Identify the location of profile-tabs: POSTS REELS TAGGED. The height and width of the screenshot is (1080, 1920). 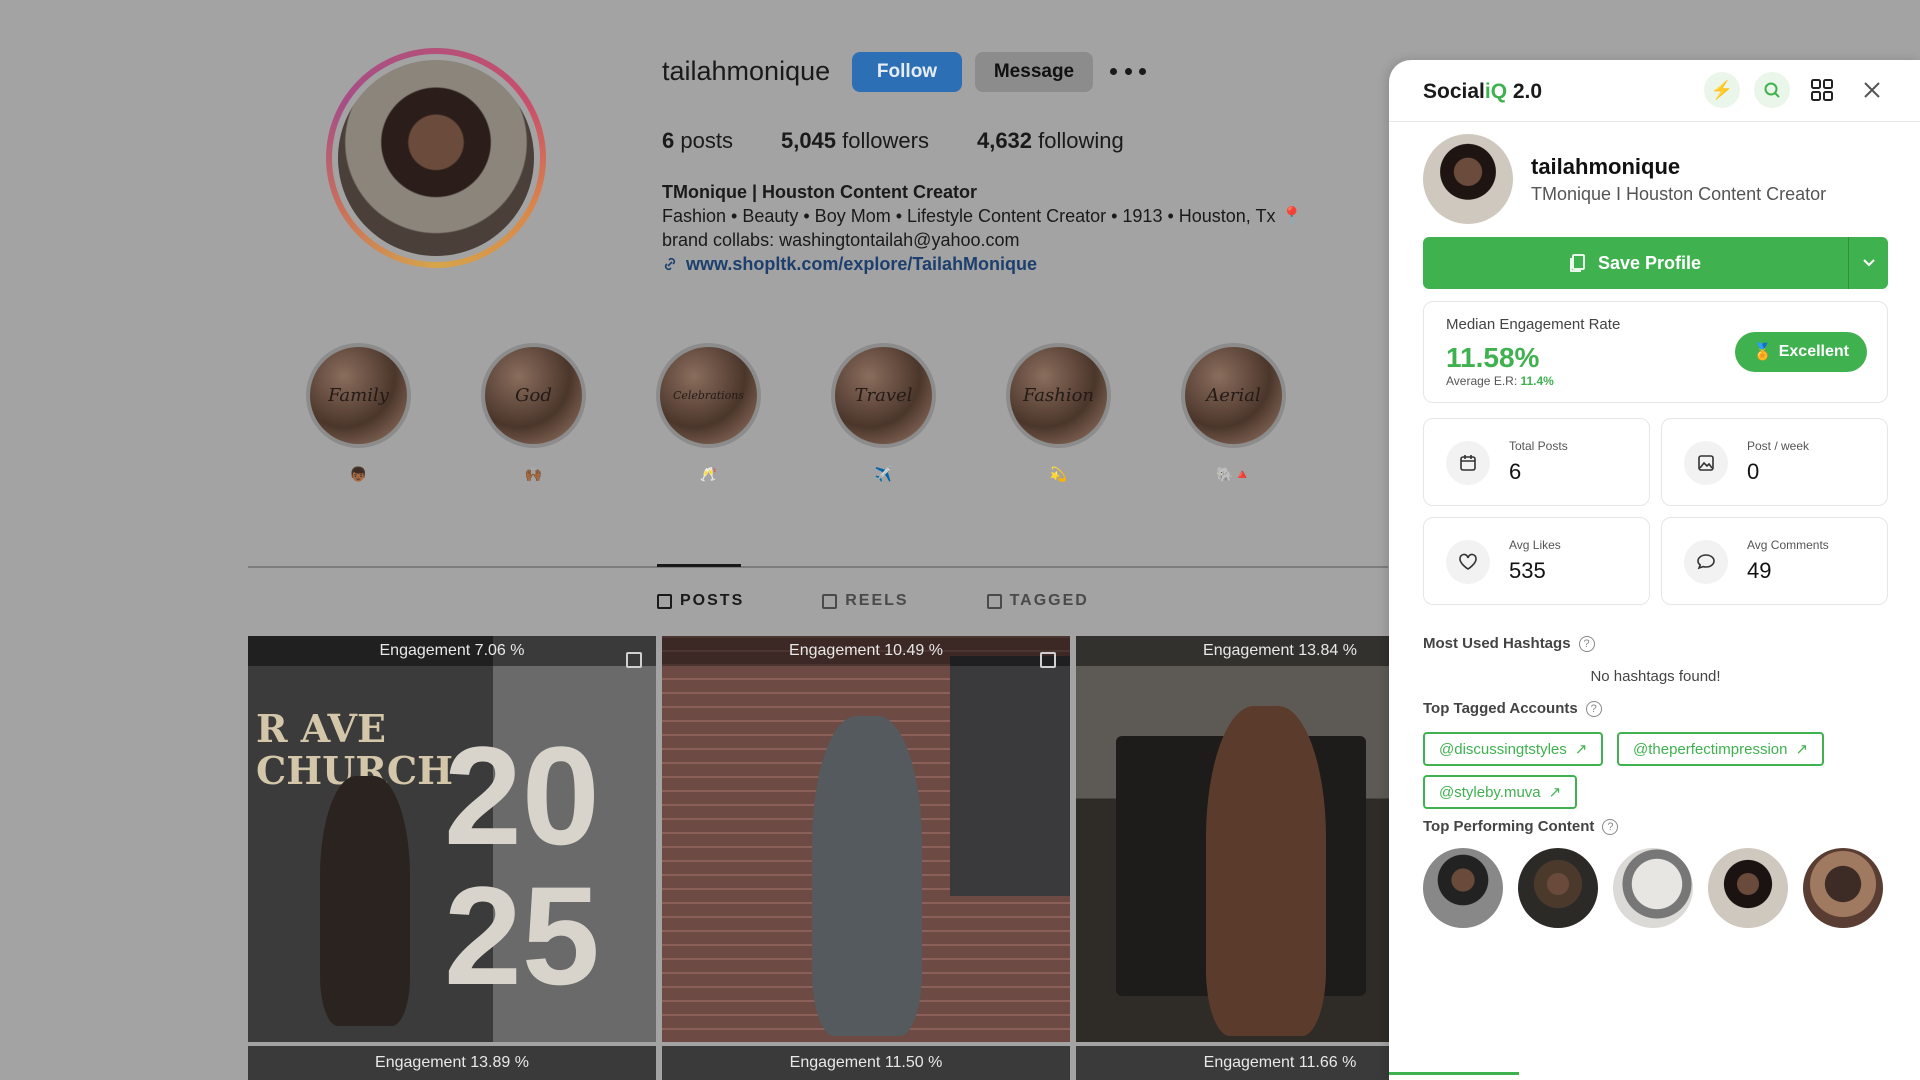
(873, 601).